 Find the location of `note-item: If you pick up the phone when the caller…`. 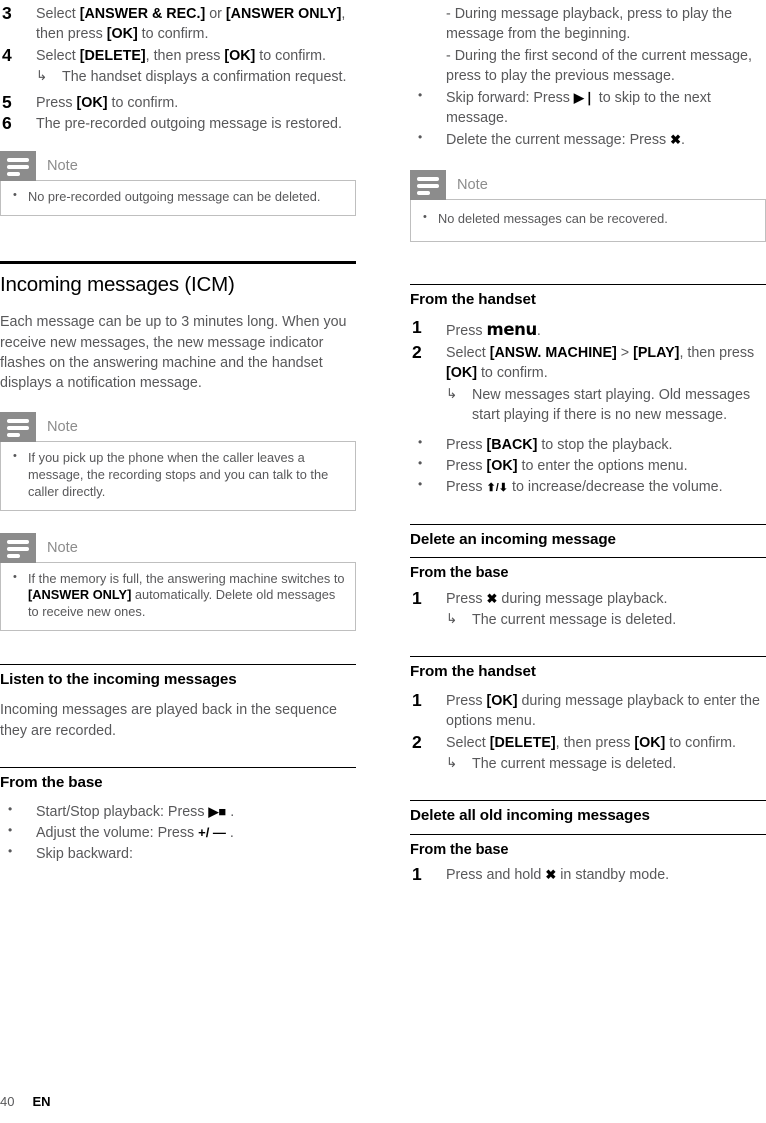

note-item: If you pick up the phone when the caller… is located at coordinates (178, 475).